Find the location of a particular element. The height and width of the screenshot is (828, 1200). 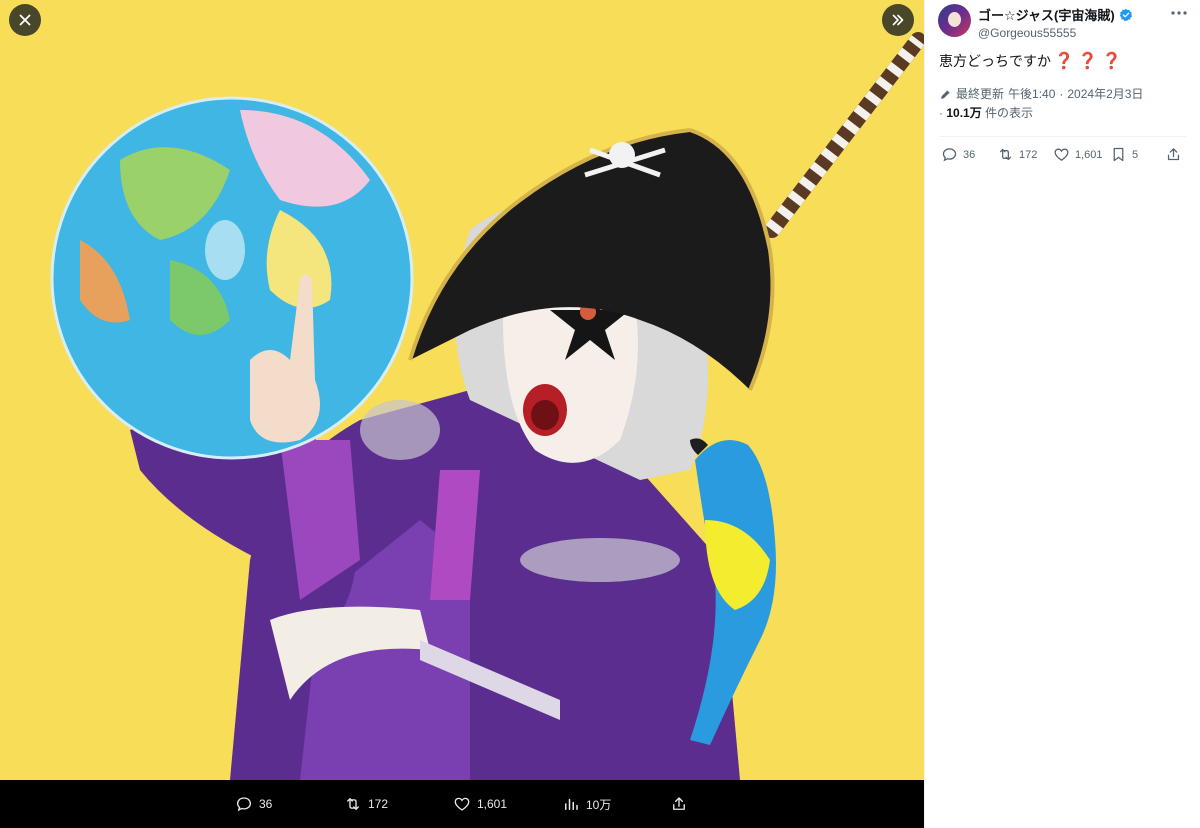

views-count: 10.1万 is located at coordinates (964, 113).